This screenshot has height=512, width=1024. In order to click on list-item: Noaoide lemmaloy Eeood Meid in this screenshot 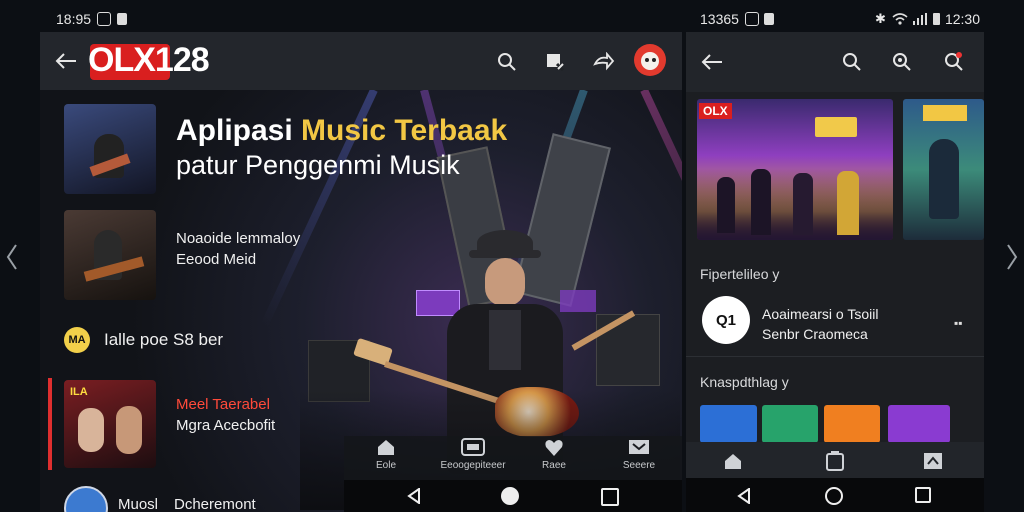, I will do `click(214, 255)`.